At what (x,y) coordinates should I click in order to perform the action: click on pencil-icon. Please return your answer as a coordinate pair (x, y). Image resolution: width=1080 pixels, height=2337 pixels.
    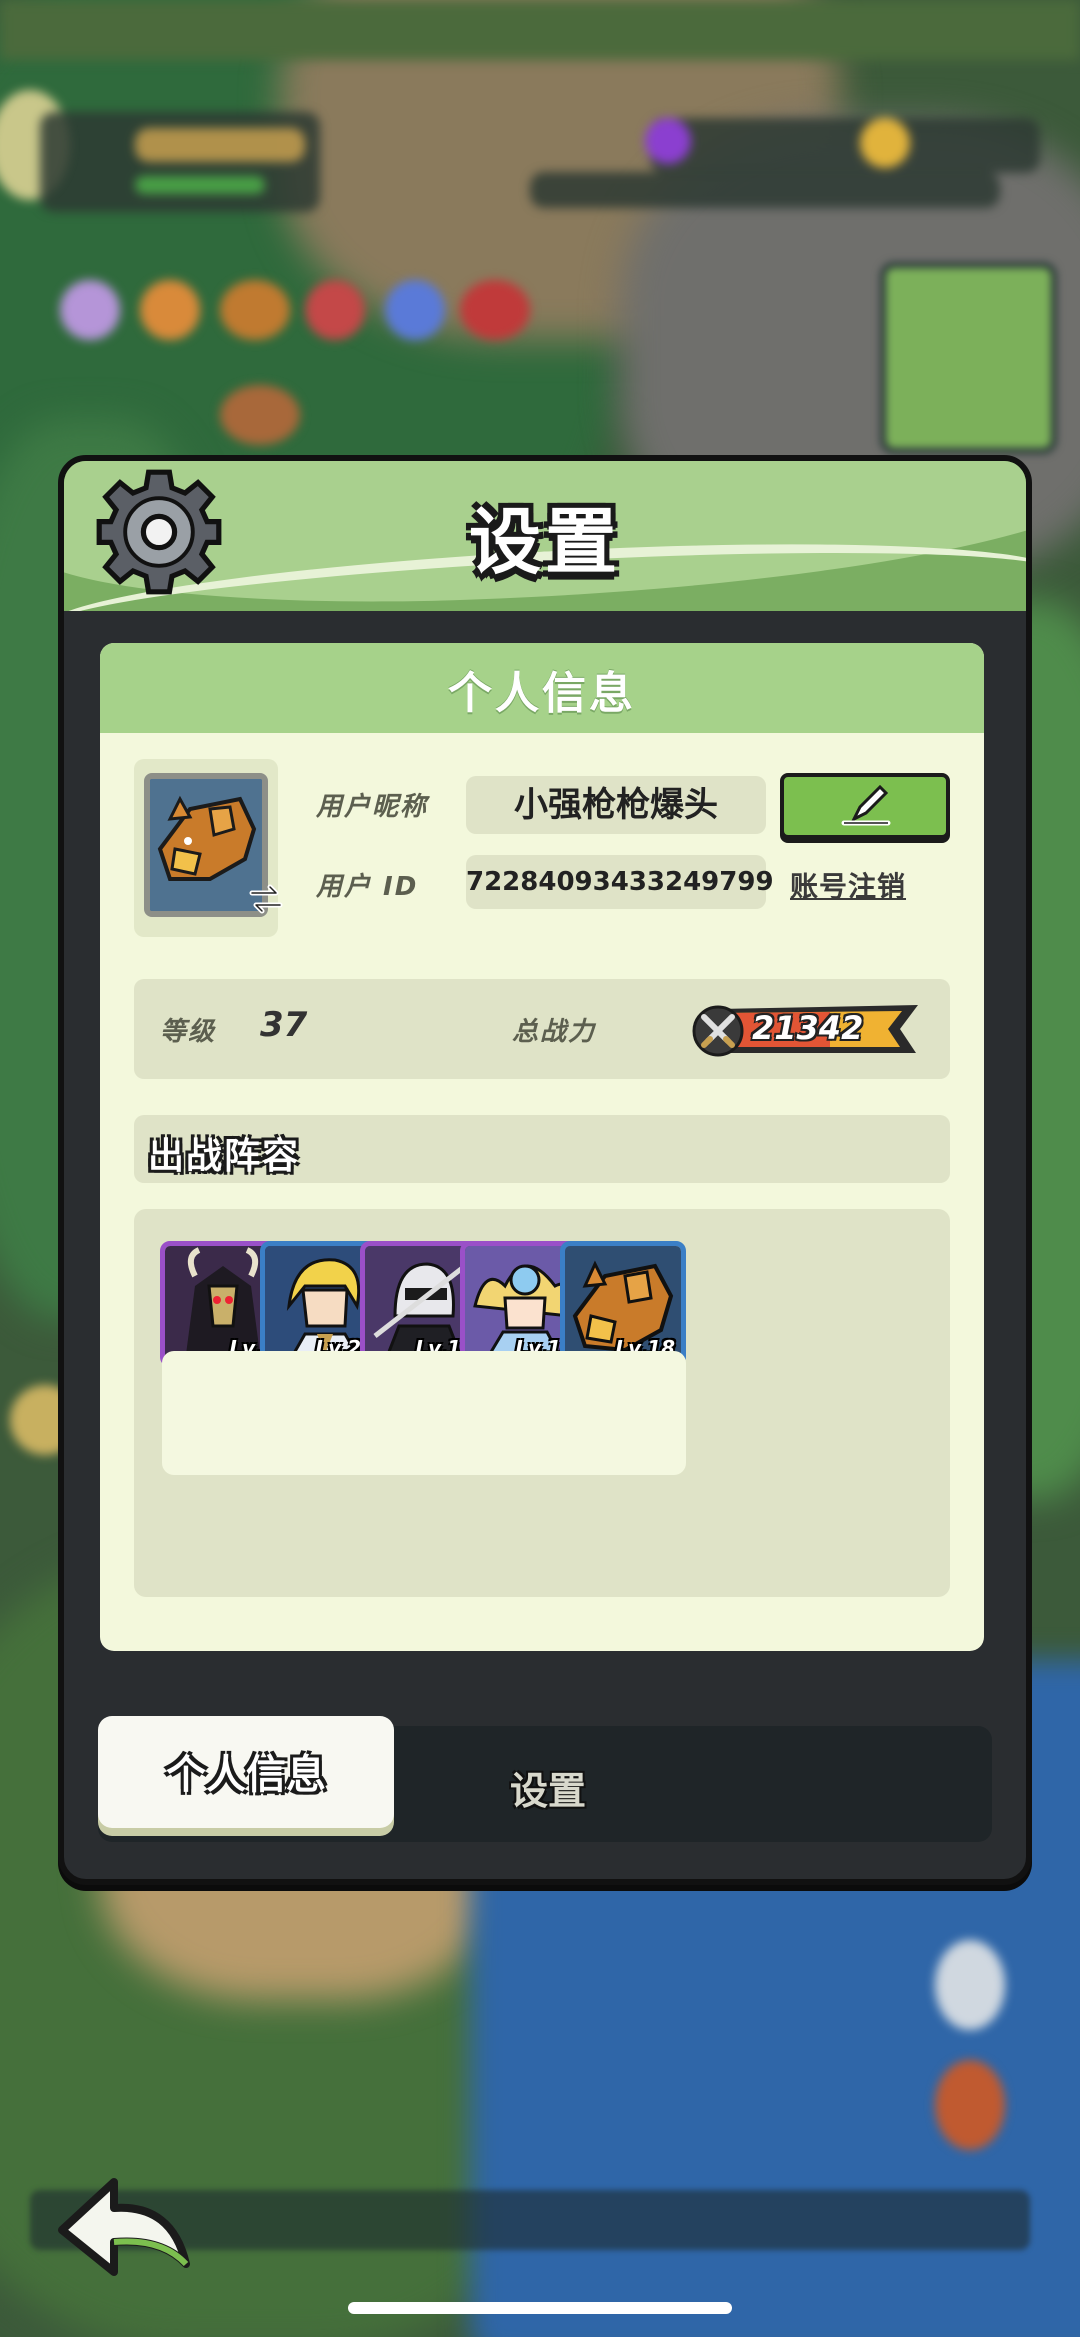
    Looking at the image, I should click on (866, 805).